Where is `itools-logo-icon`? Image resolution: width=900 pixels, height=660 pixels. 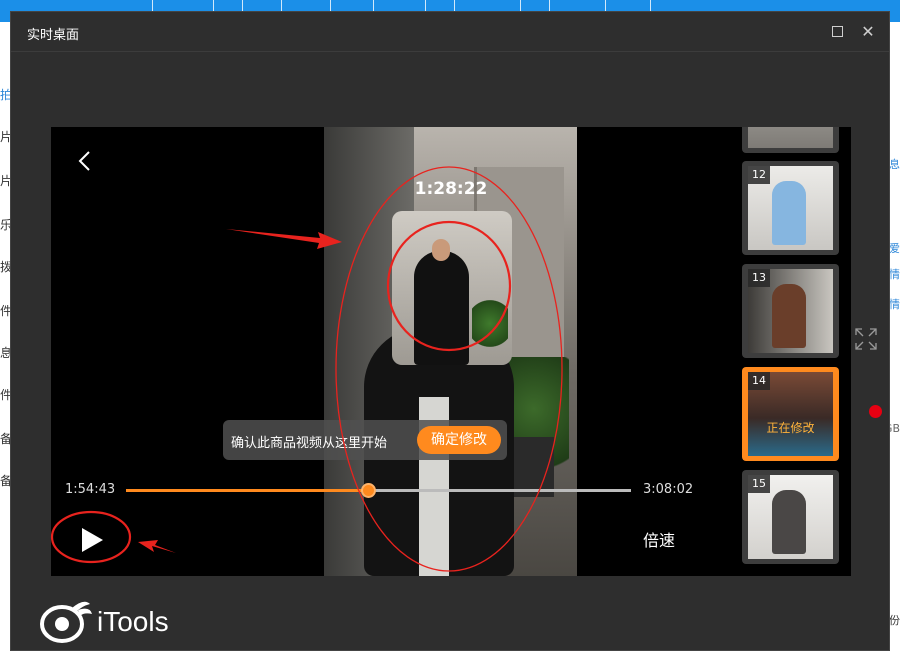 itools-logo-icon is located at coordinates (66, 622).